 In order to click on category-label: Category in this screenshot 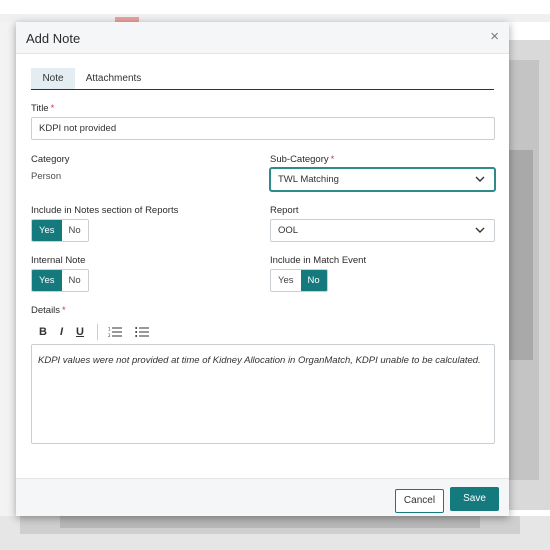, I will do `click(50, 159)`.